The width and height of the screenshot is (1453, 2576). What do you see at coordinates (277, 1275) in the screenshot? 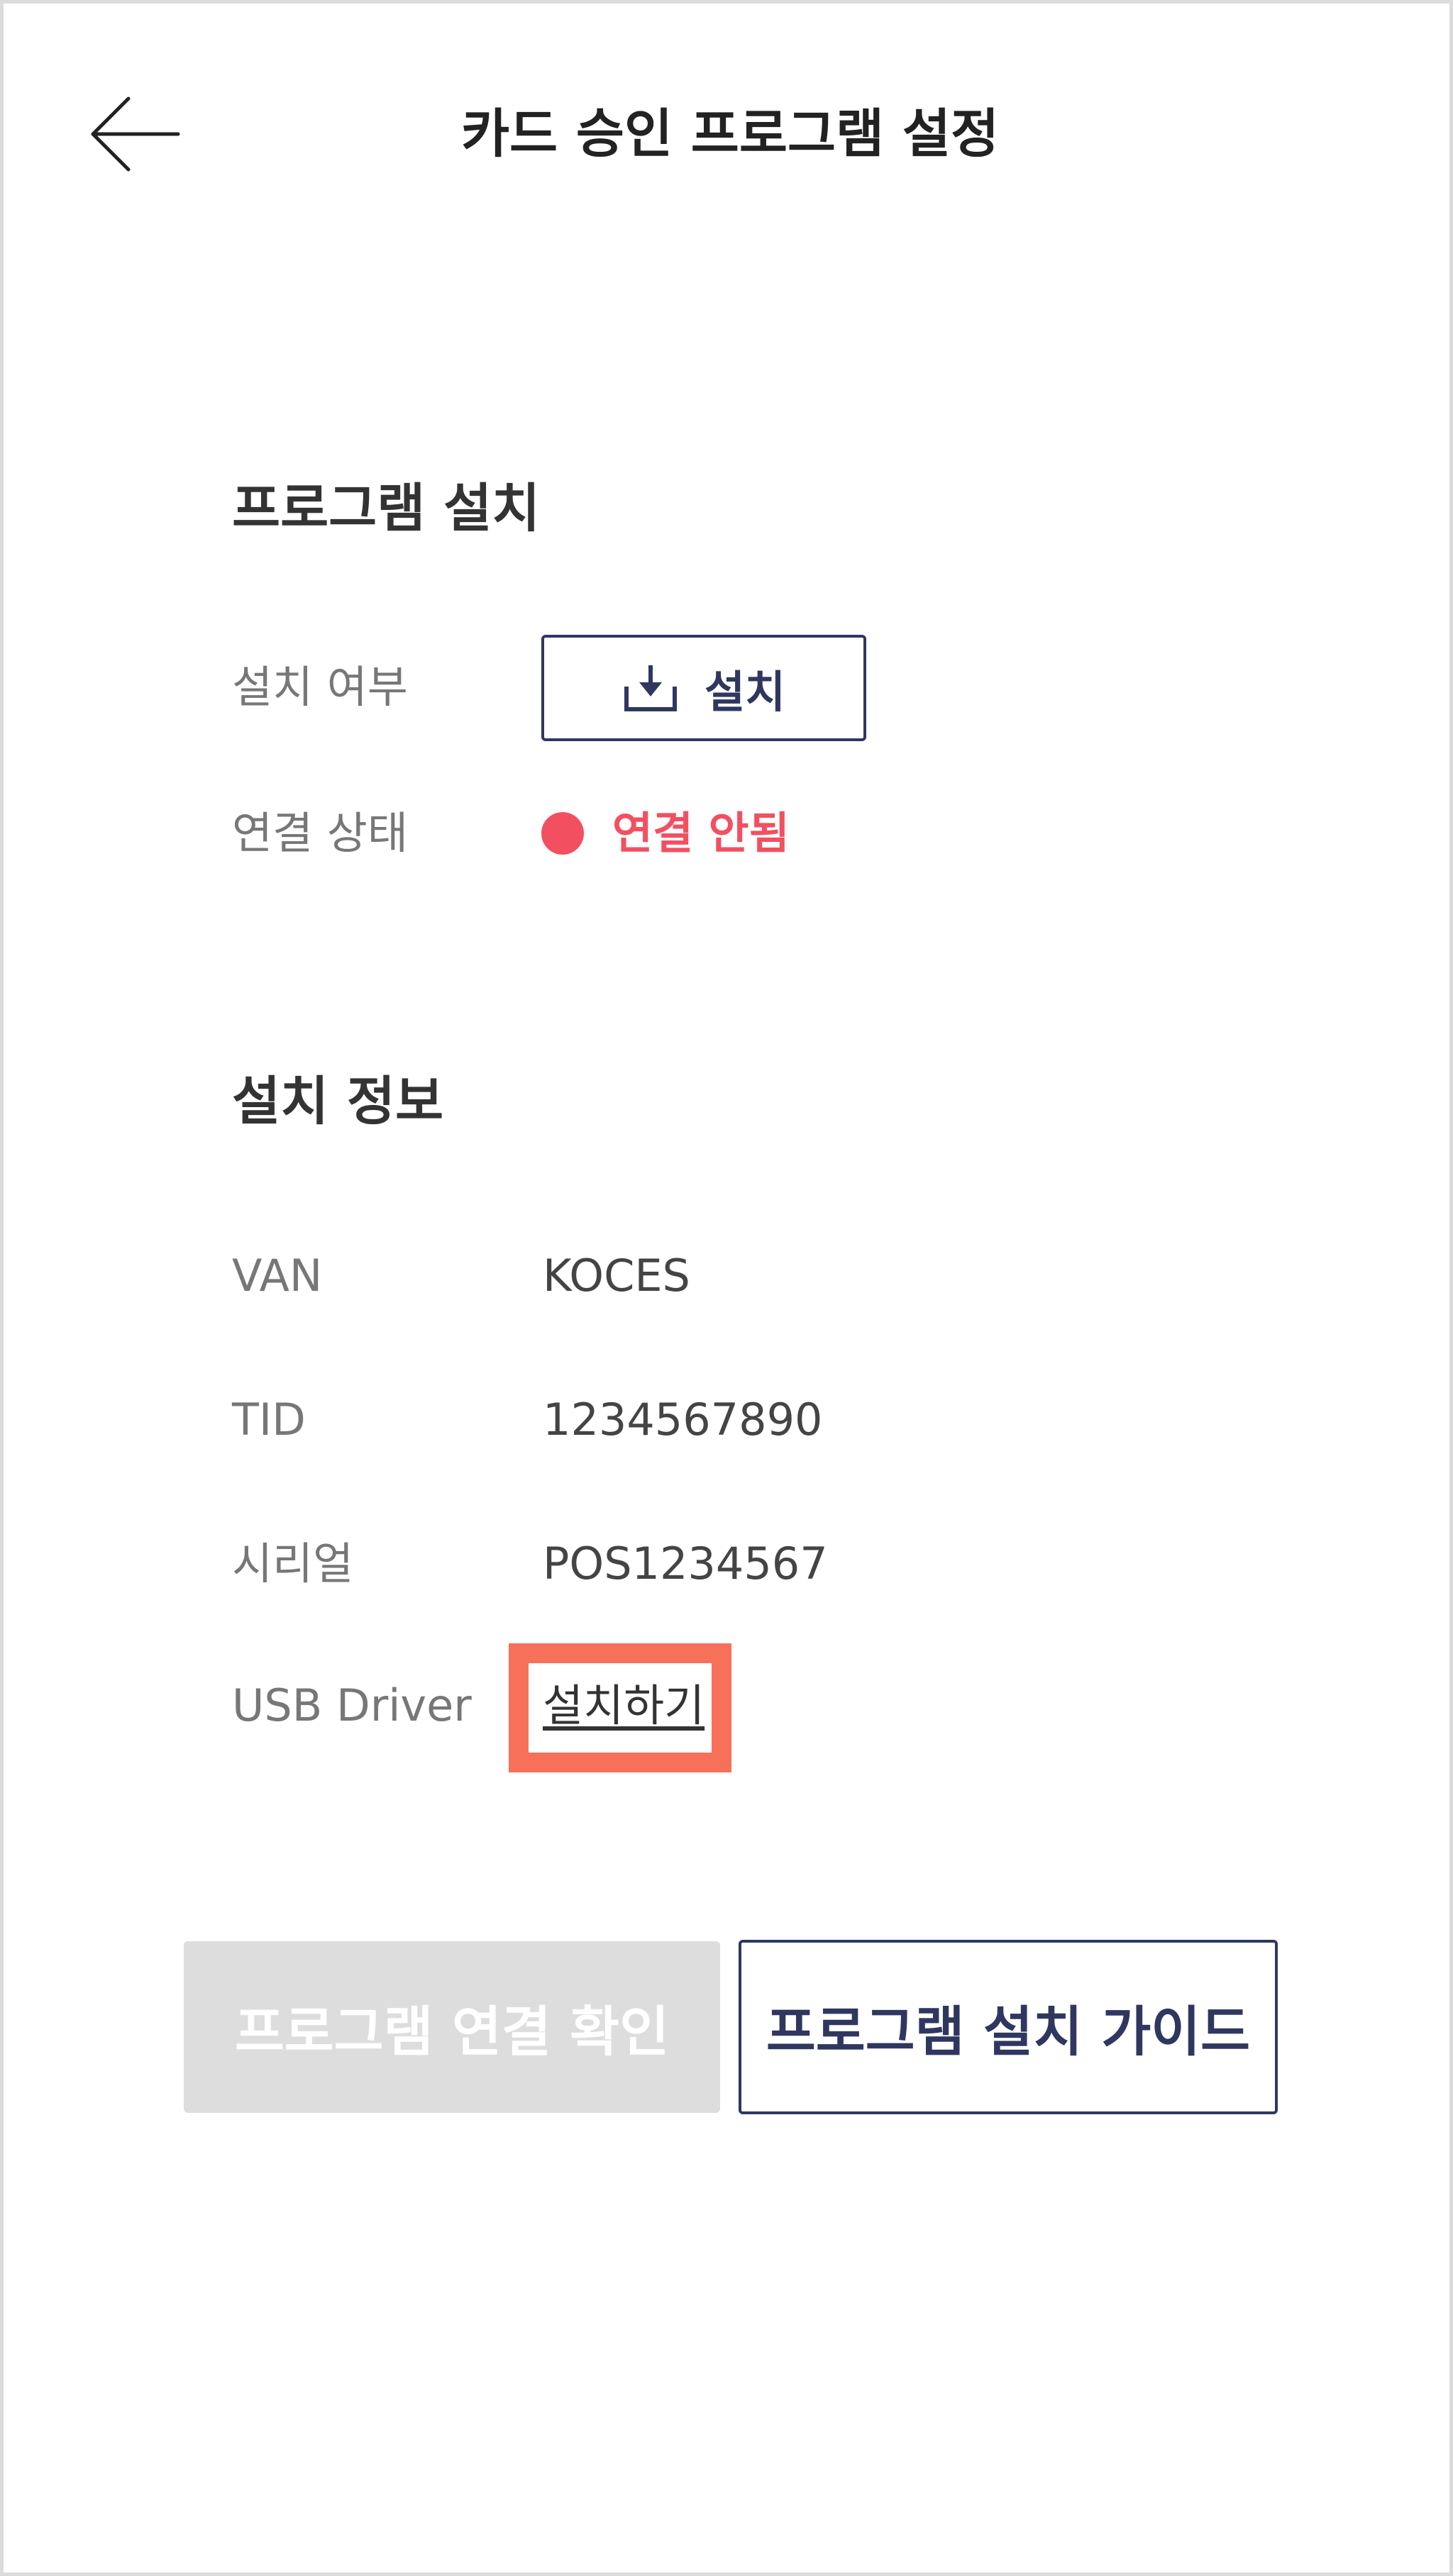
I see `info-label-van: VAN` at bounding box center [277, 1275].